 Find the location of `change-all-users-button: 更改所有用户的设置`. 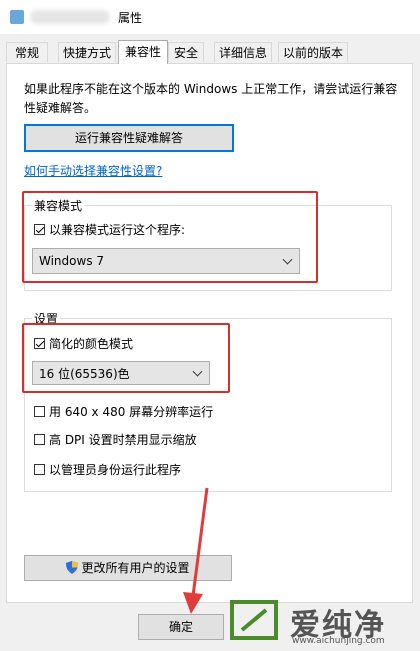

change-all-users-button: 更改所有用户的设置 is located at coordinates (128, 568).